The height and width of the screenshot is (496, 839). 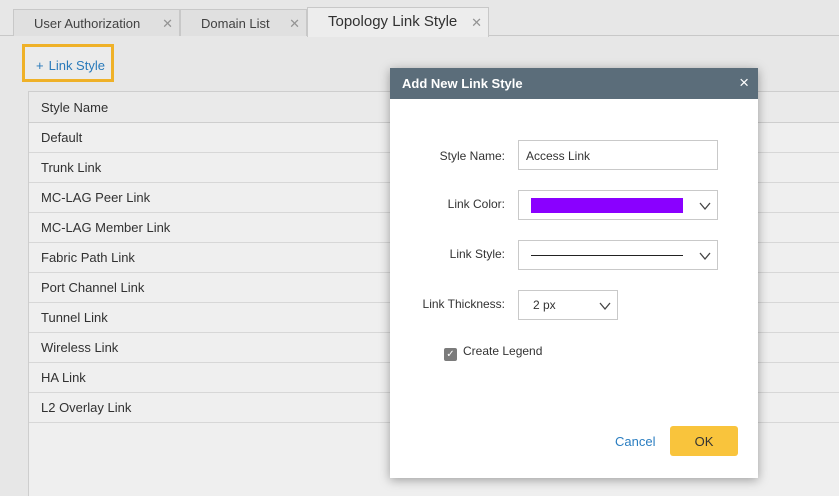 What do you see at coordinates (558, 156) in the screenshot?
I see `style-name-value: Access Link` at bounding box center [558, 156].